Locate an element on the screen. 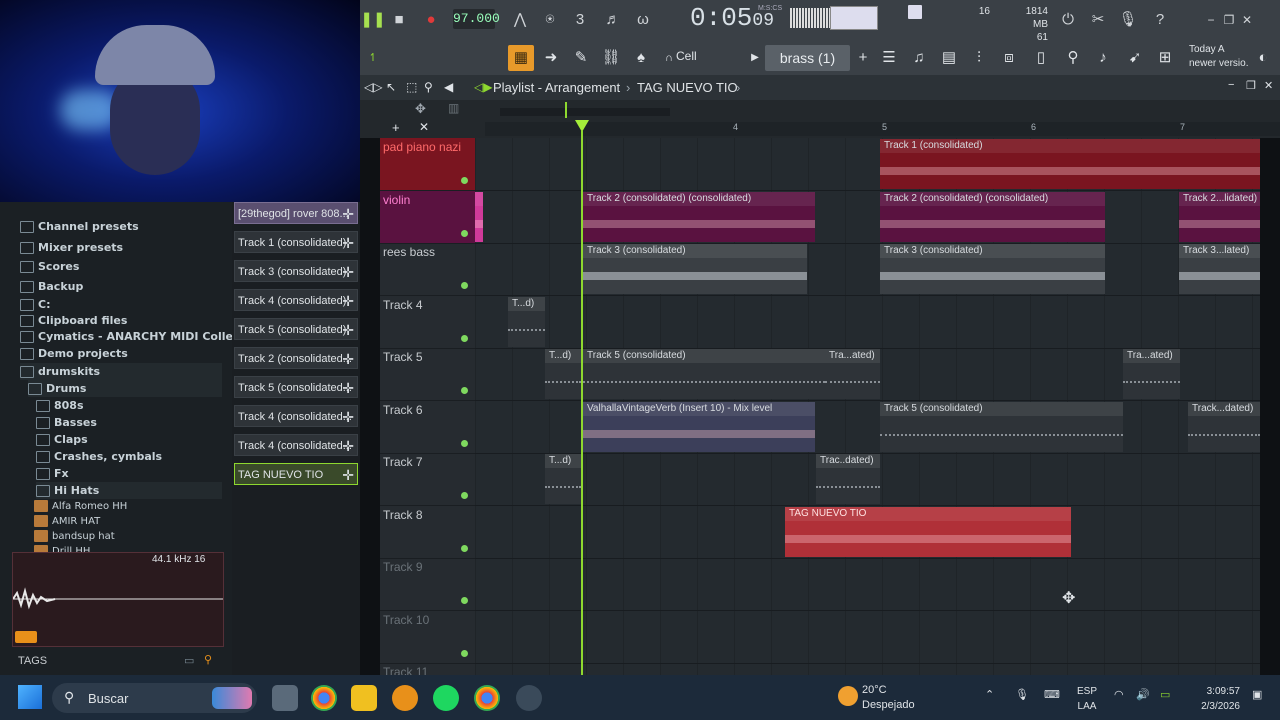 This screenshot has height=720, width=1280. clip: Trac..dated) is located at coordinates (848, 479).